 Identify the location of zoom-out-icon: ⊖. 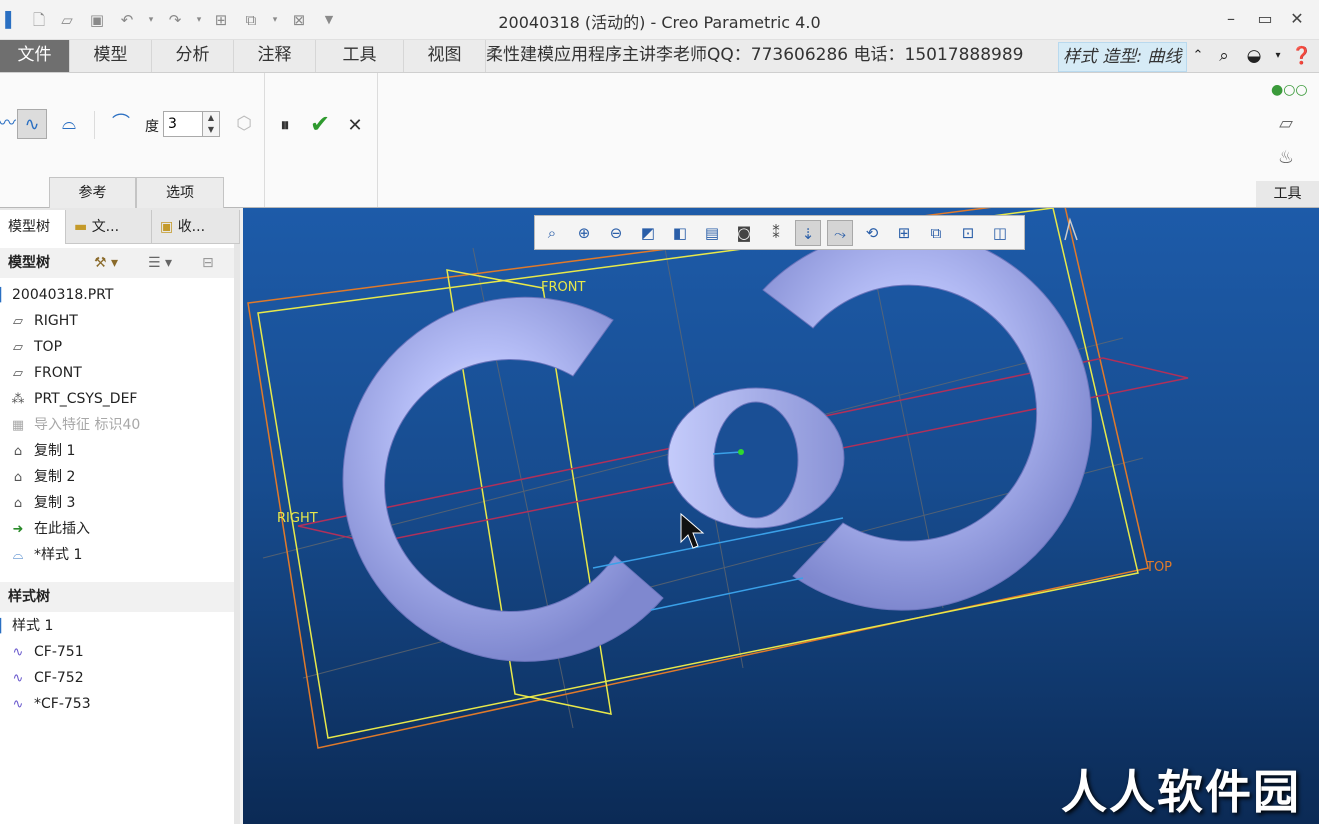
(616, 233).